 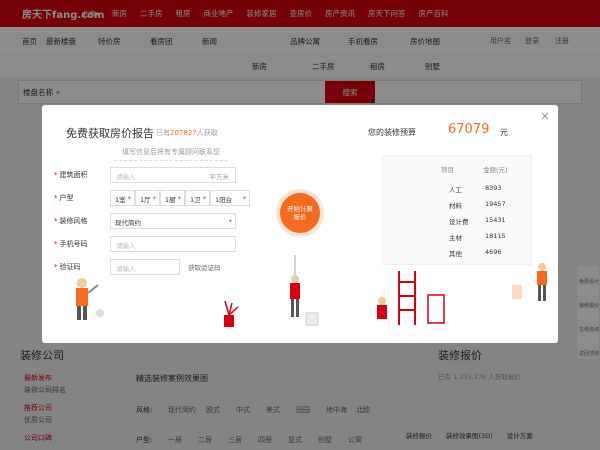 I want to click on result-total: 67079, so click(x=469, y=129).